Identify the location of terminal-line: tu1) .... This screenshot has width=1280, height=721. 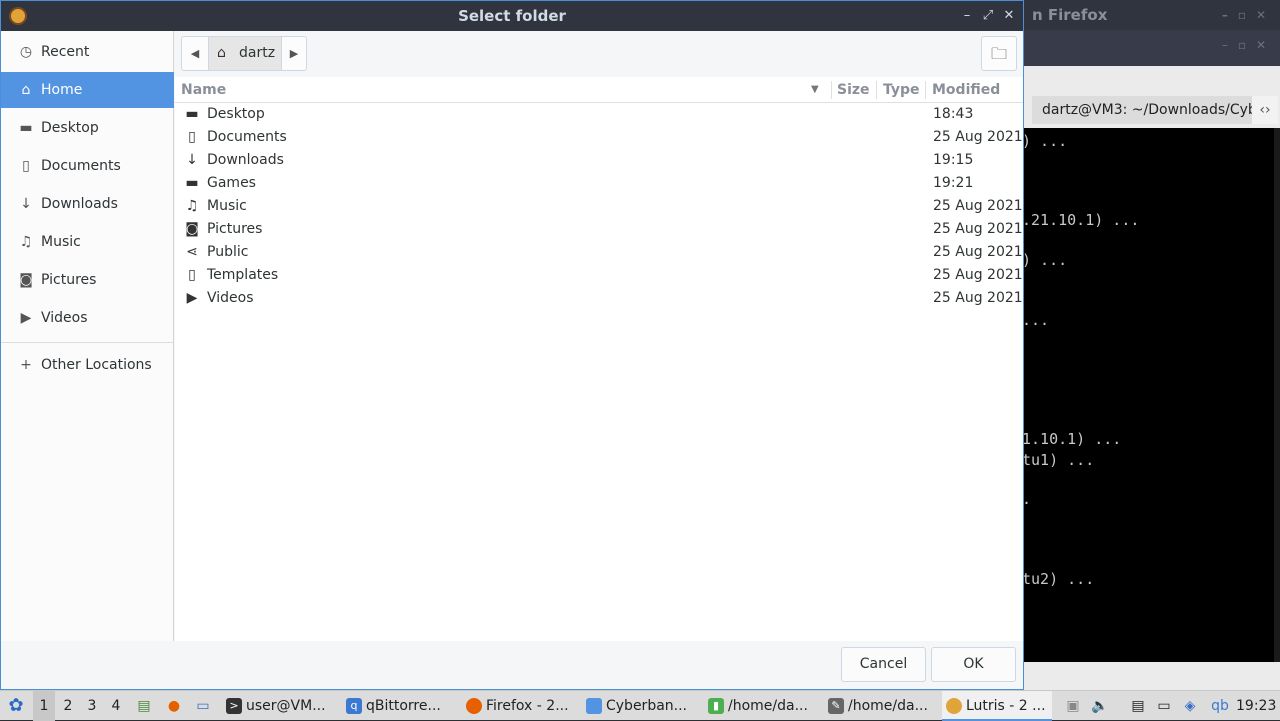
(1058, 460).